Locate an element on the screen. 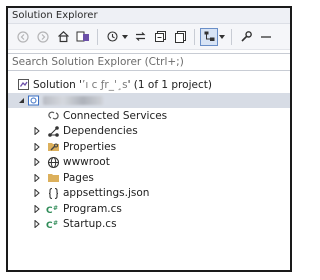 This screenshot has height=280, width=320. tree-item-connected-services: Connected Services is located at coordinates (149, 116).